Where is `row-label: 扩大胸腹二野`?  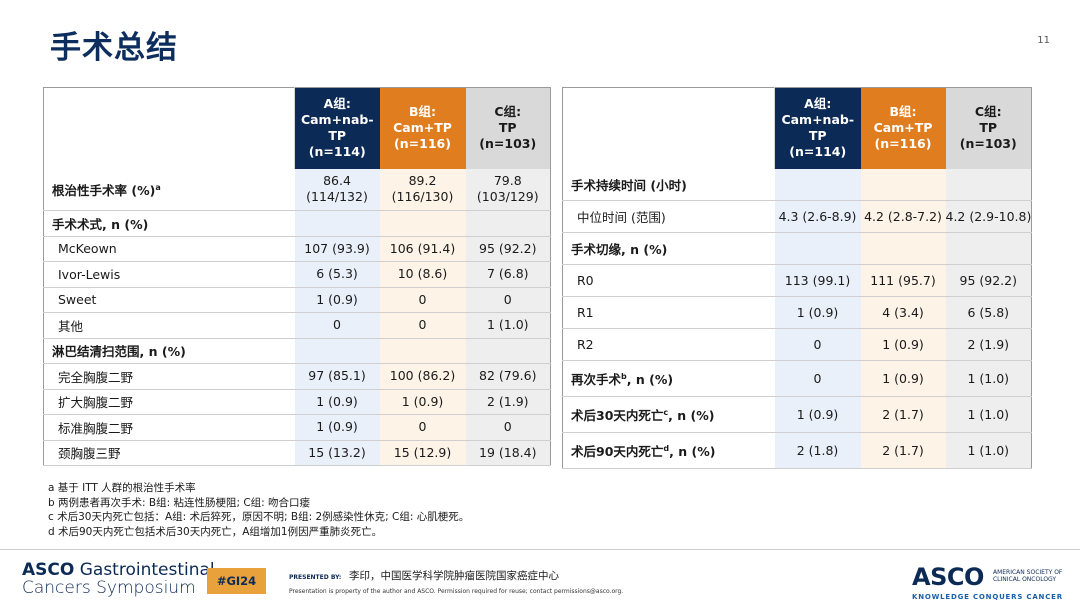
row-label: 扩大胸腹二野 is located at coordinates (169, 402).